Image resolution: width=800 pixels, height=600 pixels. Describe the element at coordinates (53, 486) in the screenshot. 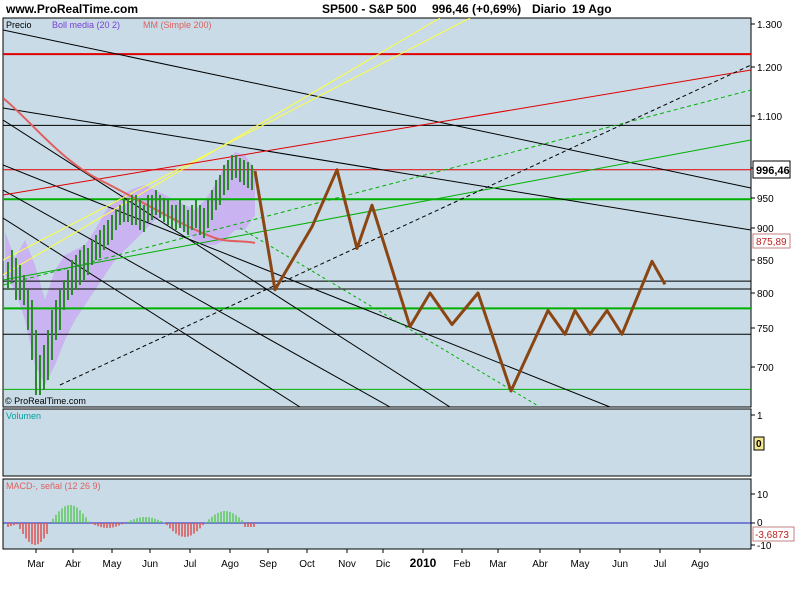

I see `macd-label: MACD-, señal (12 26 9)` at that location.